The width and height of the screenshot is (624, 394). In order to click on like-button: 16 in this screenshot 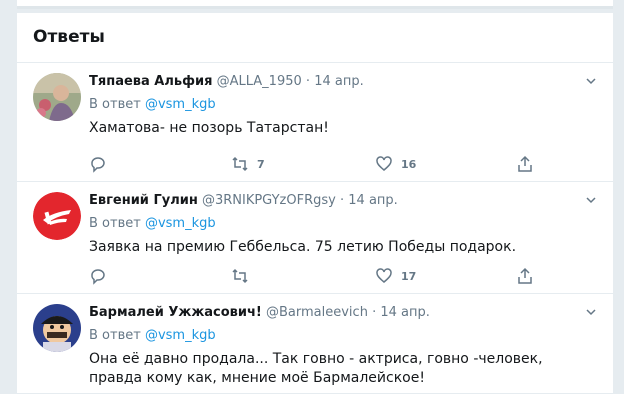, I will do `click(395, 164)`.